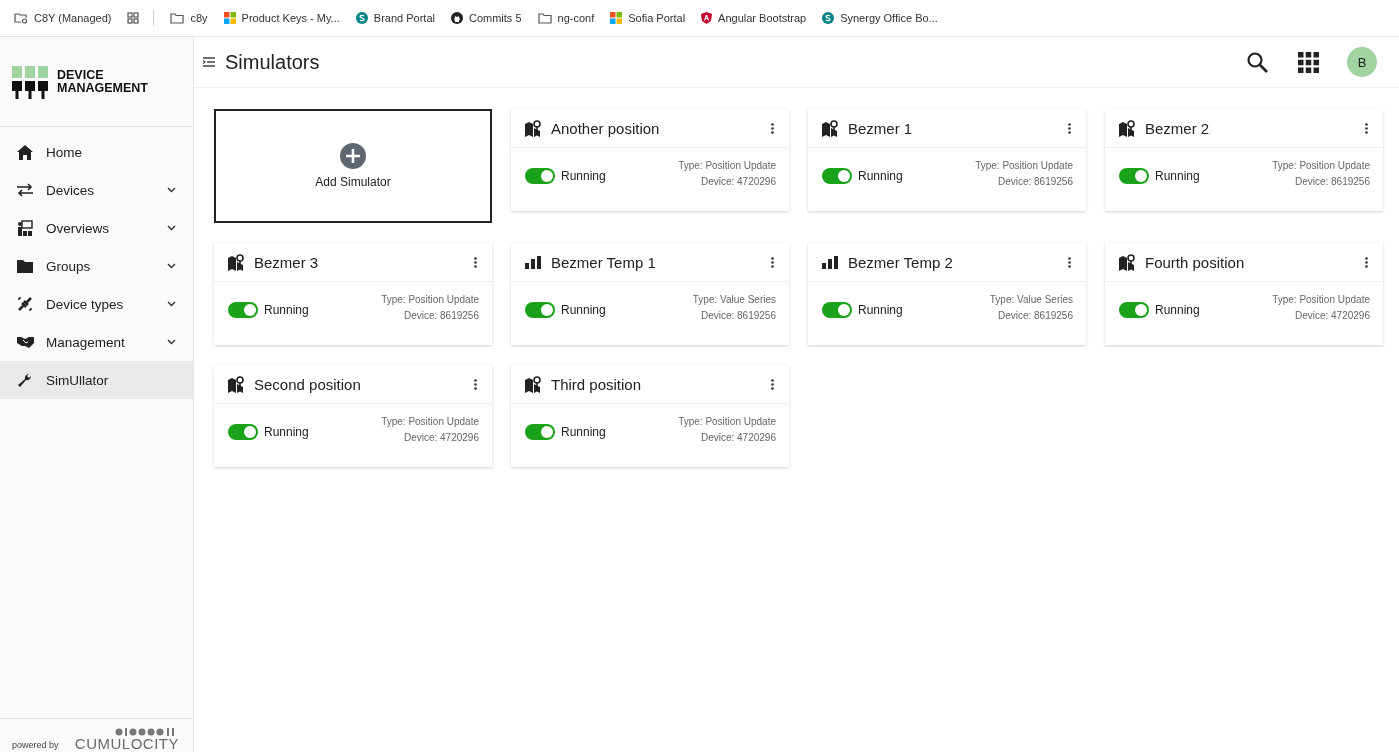 This screenshot has height=752, width=1399. I want to click on bookmark-link: Commits 5, so click(486, 18).